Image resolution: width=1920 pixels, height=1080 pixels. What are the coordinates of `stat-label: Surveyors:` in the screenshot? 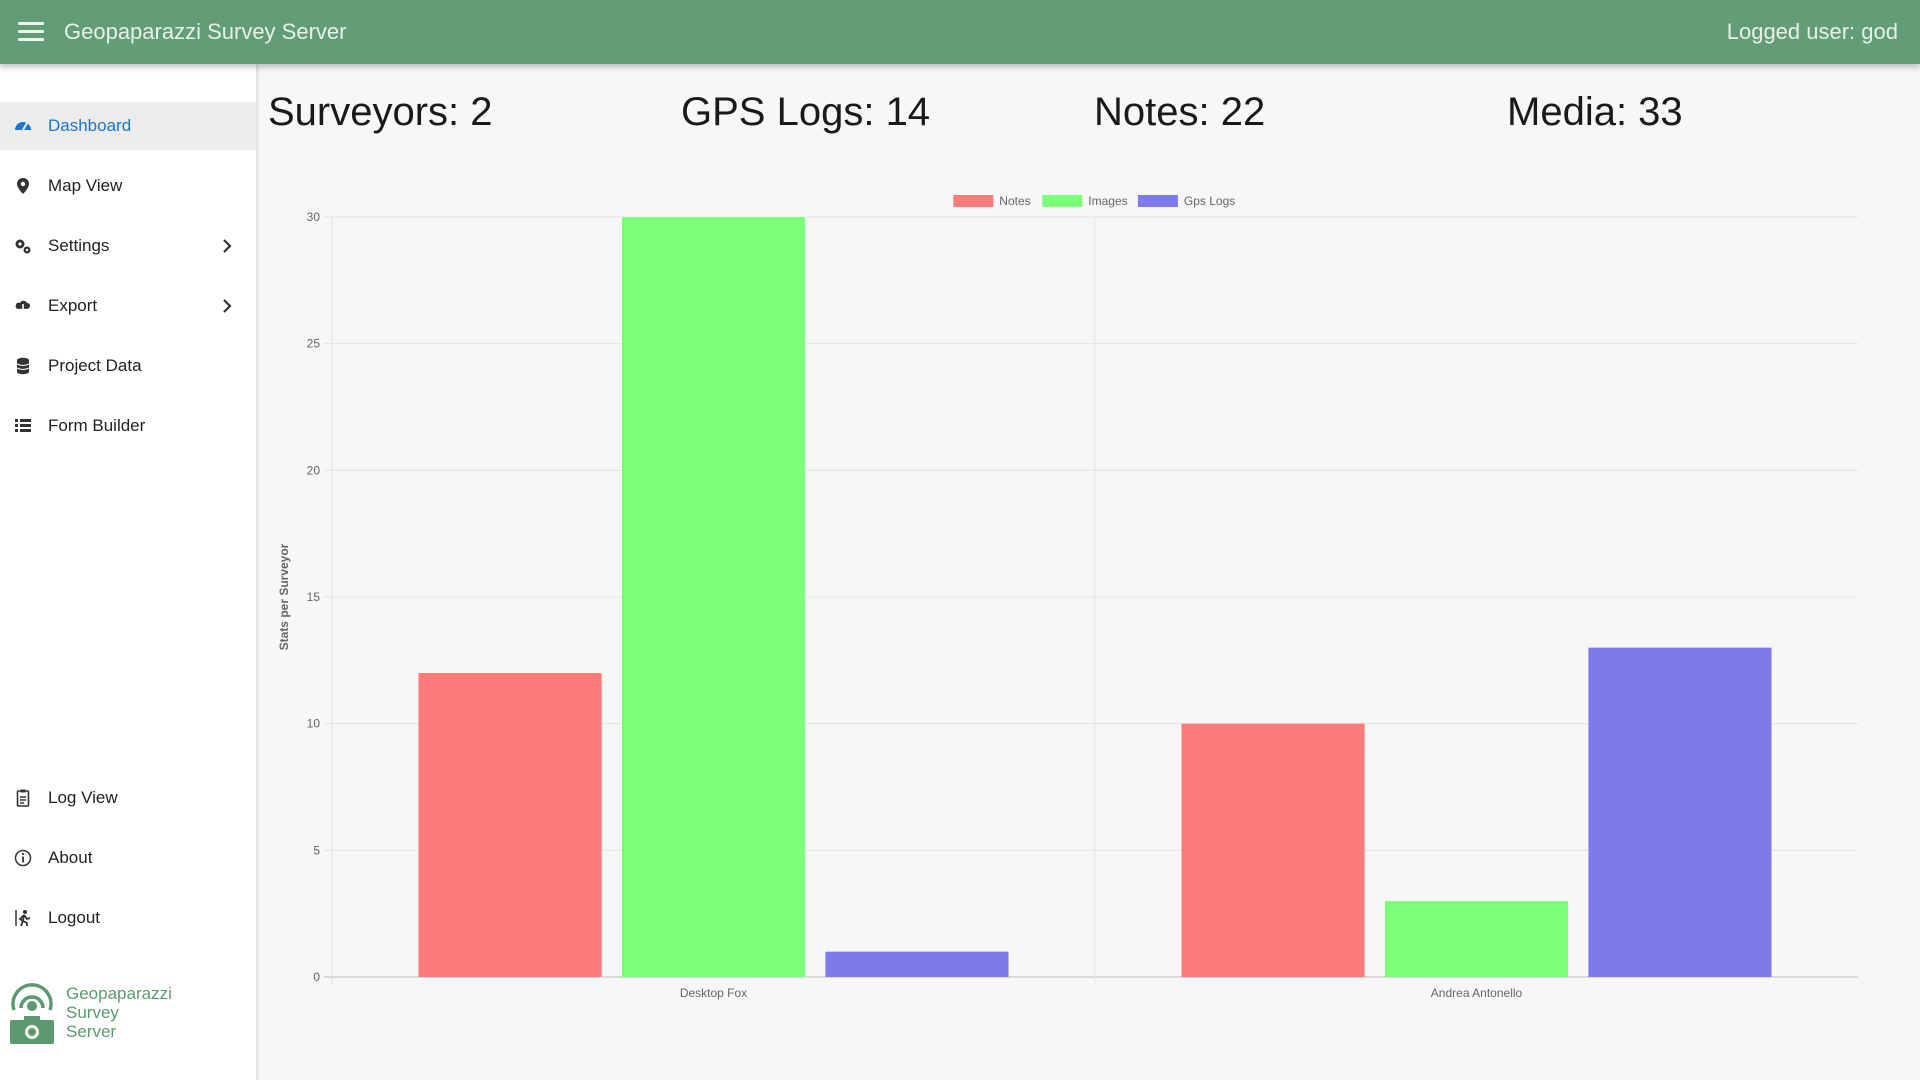 It's located at (369, 112).